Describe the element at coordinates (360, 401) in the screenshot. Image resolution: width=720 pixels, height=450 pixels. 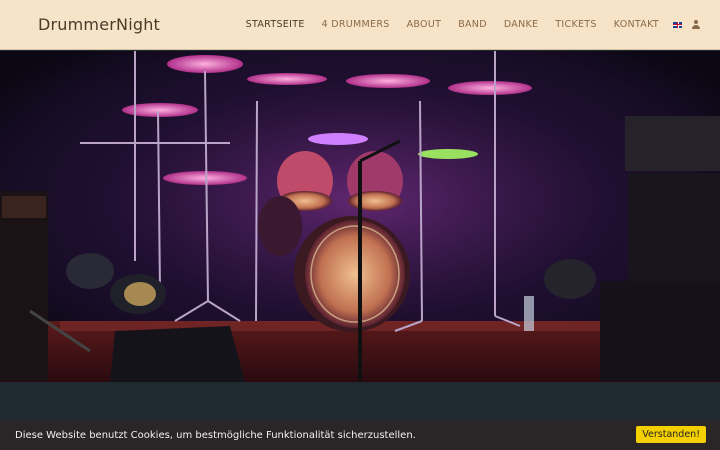
I see `content-band` at that location.